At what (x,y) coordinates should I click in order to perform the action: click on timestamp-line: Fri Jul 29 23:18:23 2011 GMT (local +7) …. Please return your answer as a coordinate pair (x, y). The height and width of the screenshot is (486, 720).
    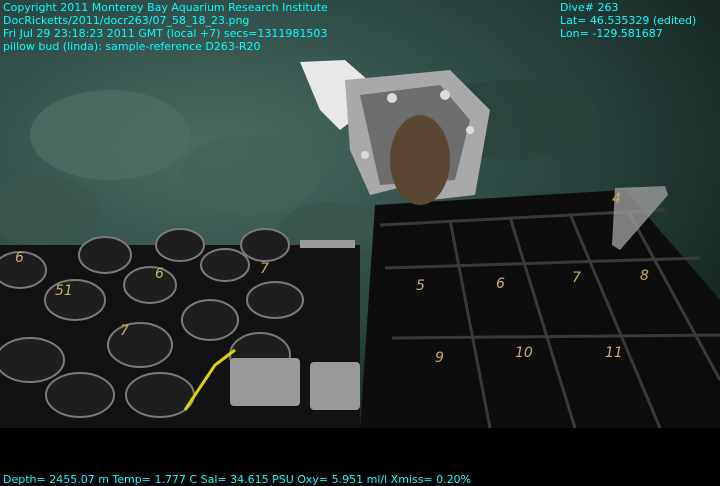
    Looking at the image, I should click on (165, 33).